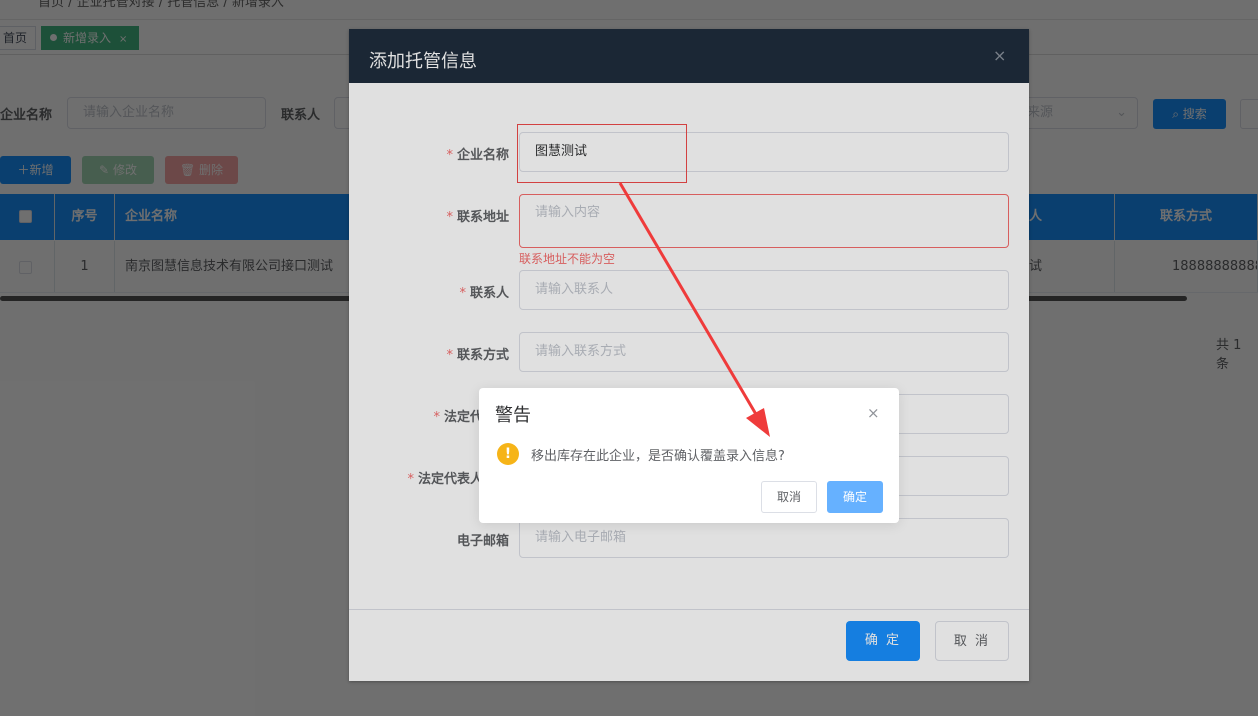 This screenshot has width=1258, height=716. I want to click on message-confirm-button: 确定, so click(855, 497).